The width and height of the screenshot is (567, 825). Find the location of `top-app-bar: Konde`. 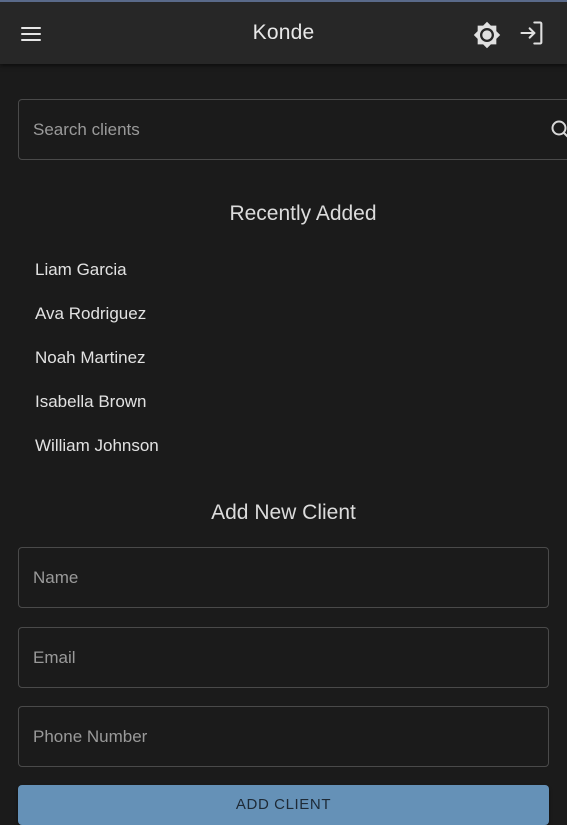

top-app-bar: Konde is located at coordinates (283, 32).